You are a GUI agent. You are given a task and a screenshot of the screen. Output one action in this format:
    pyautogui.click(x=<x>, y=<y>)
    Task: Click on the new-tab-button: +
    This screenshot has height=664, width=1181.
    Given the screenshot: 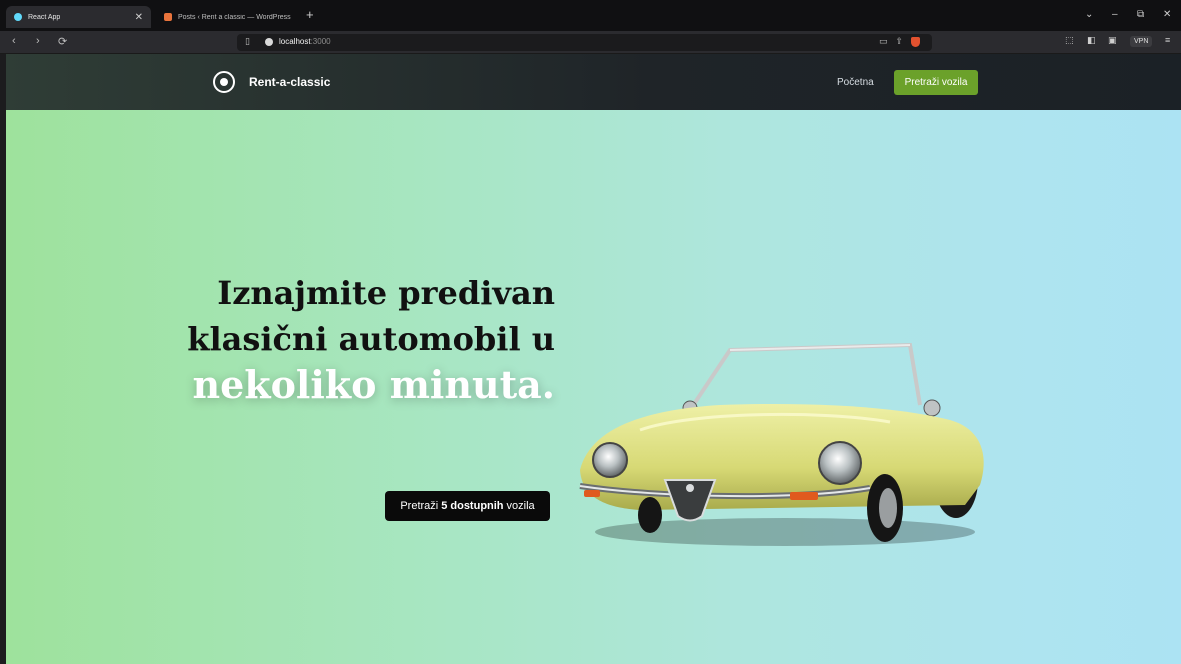 What is the action you would take?
    pyautogui.click(x=310, y=14)
    